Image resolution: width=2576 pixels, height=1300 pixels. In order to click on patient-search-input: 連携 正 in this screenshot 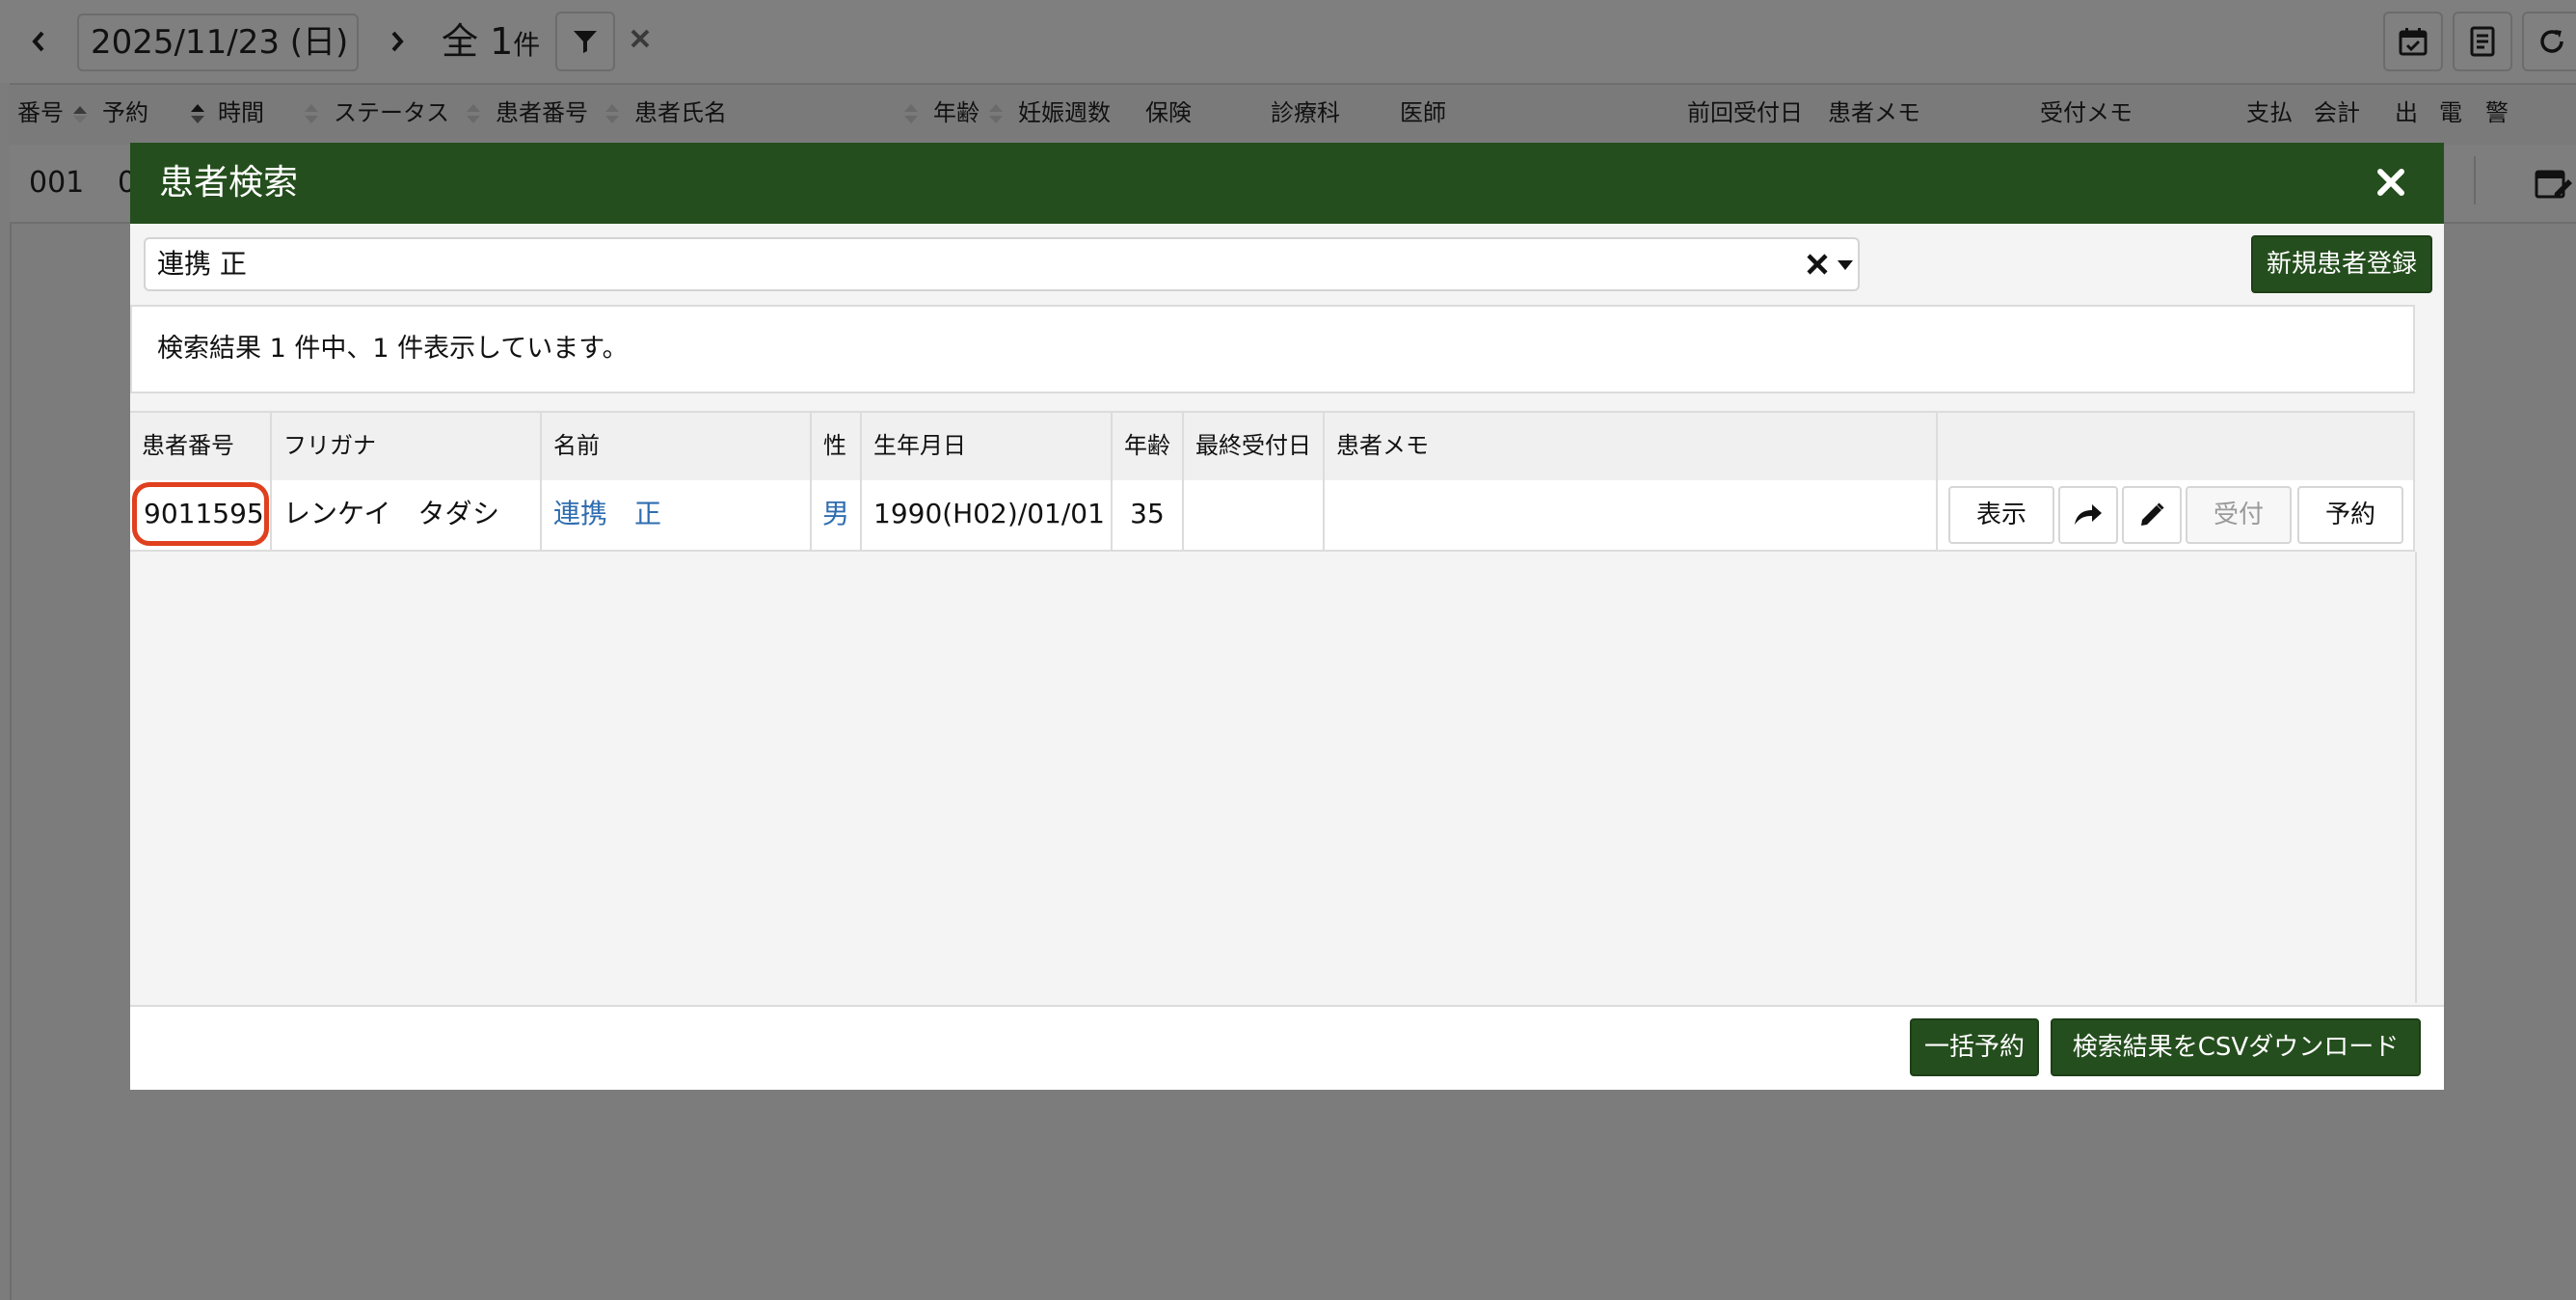, I will do `click(1002, 264)`.